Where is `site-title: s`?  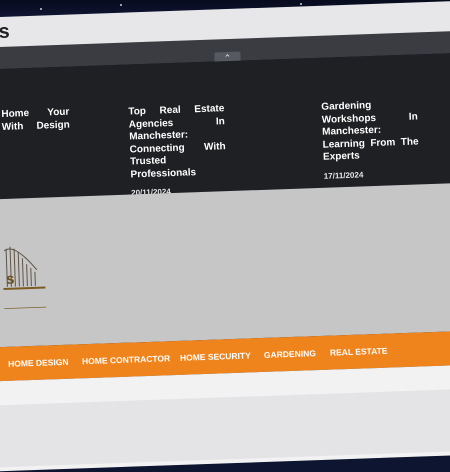
site-title: s is located at coordinates (5, 32).